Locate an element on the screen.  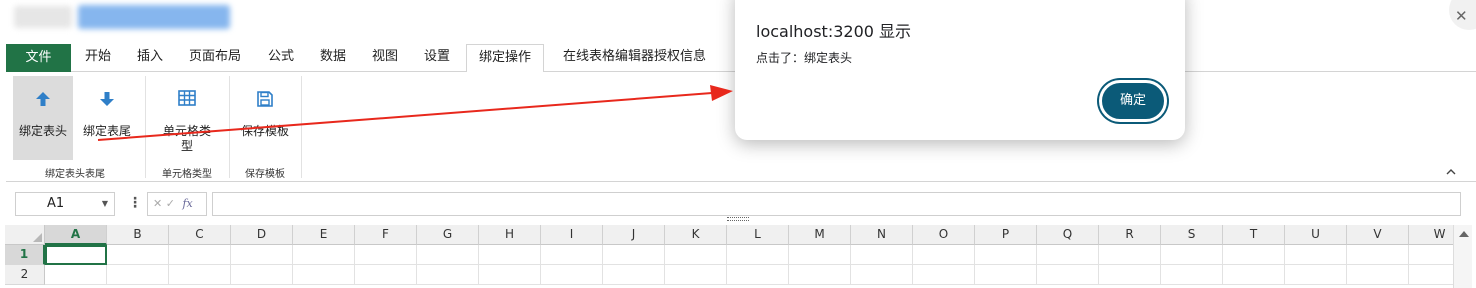
ok-button: 确定 is located at coordinates (1133, 101).